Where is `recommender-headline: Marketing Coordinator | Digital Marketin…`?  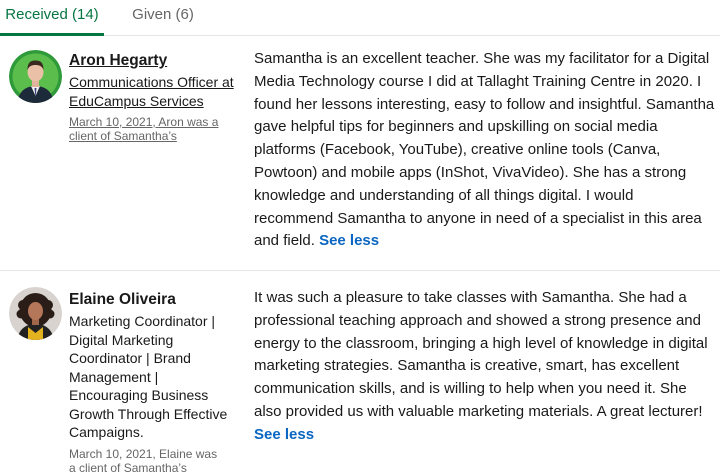
recommender-headline: Marketing Coordinator | Digital Marketin… is located at coordinates (148, 376).